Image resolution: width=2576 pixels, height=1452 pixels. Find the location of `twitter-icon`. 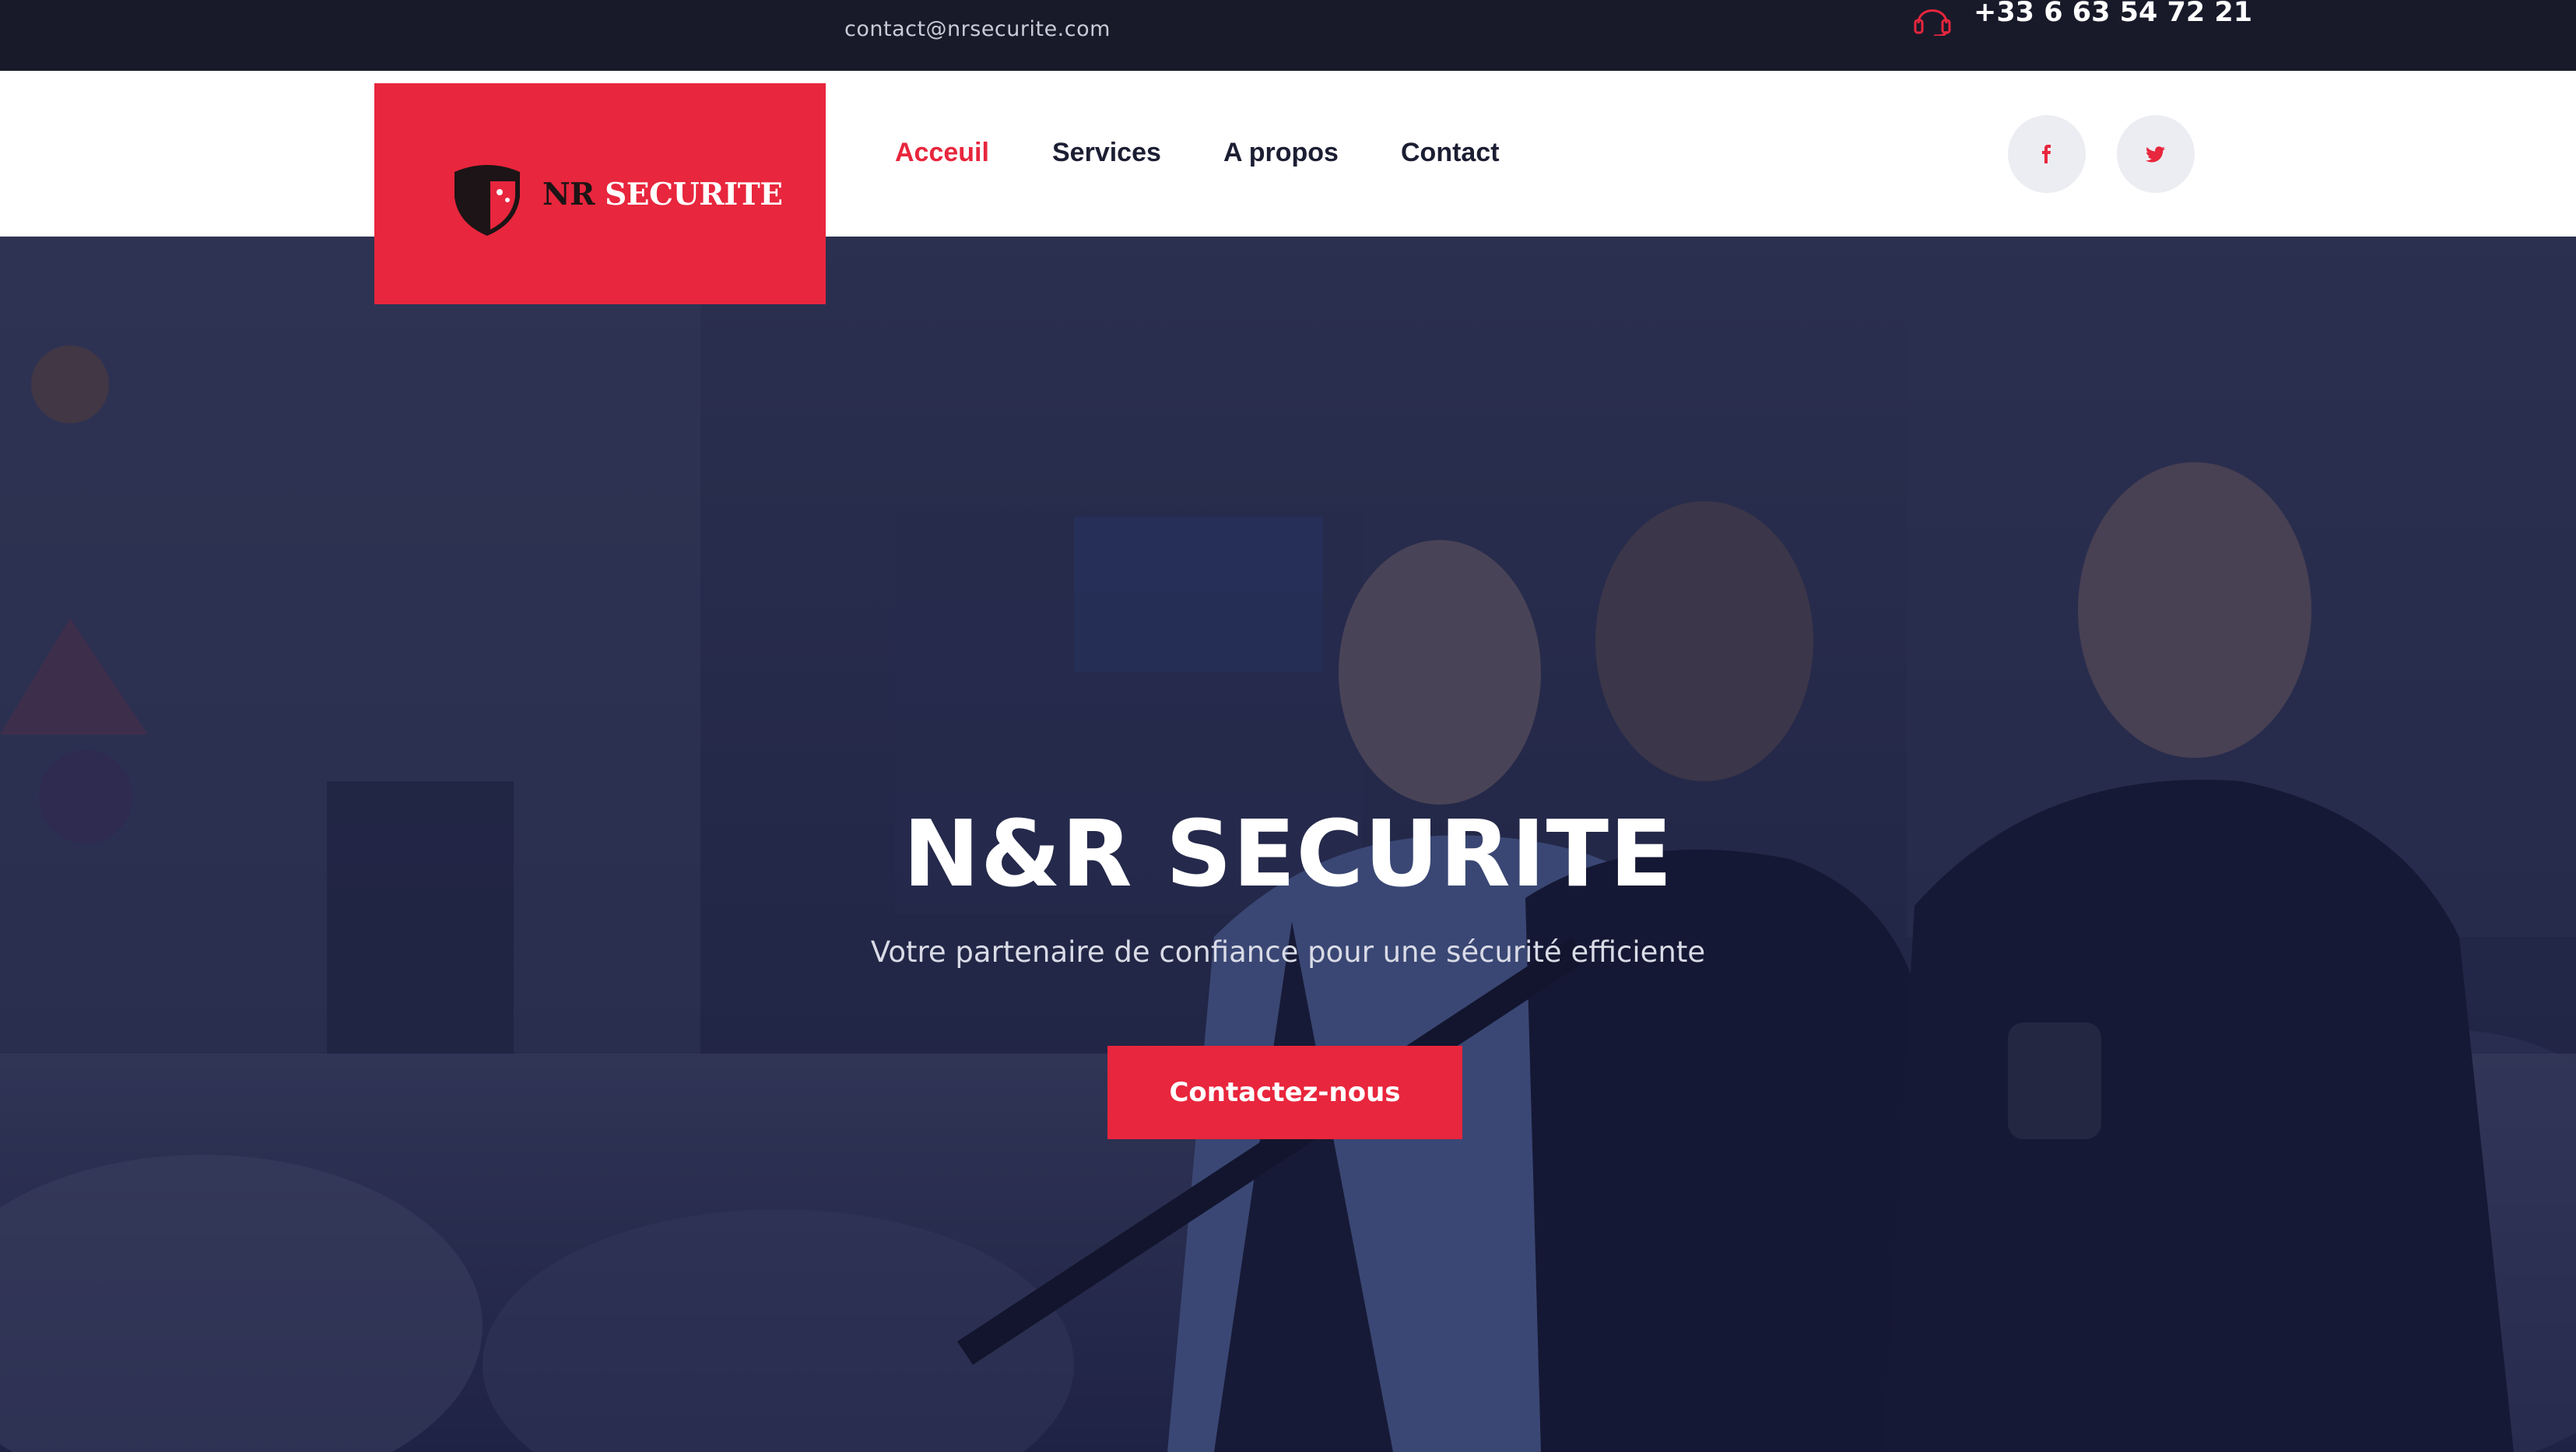

twitter-icon is located at coordinates (2156, 155).